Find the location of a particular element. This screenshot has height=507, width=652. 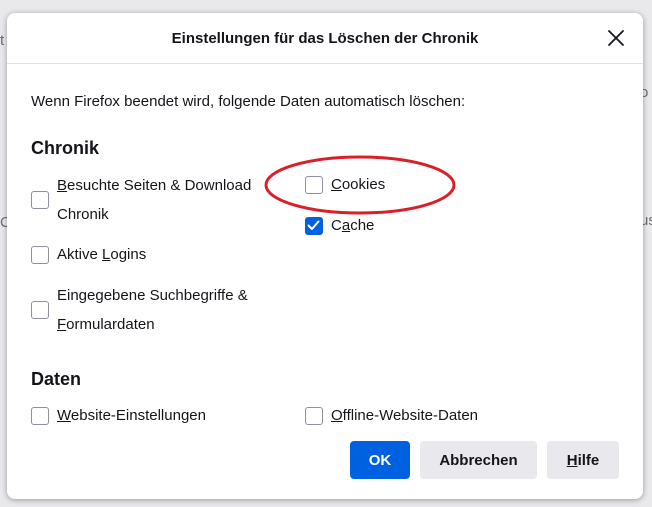

accesskey-h: H is located at coordinates (572, 460).